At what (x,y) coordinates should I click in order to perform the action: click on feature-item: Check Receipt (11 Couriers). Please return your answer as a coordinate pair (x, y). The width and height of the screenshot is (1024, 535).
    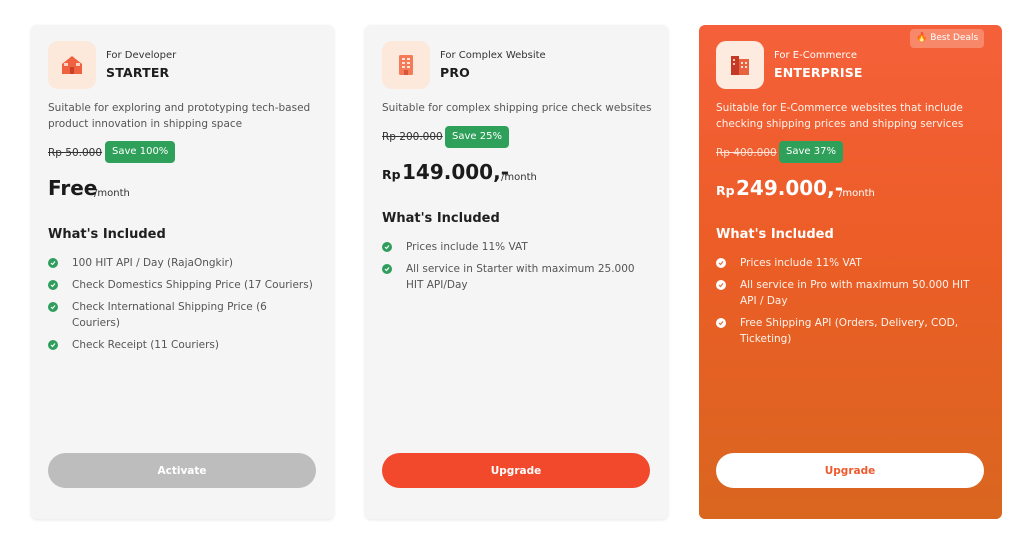
    Looking at the image, I should click on (183, 345).